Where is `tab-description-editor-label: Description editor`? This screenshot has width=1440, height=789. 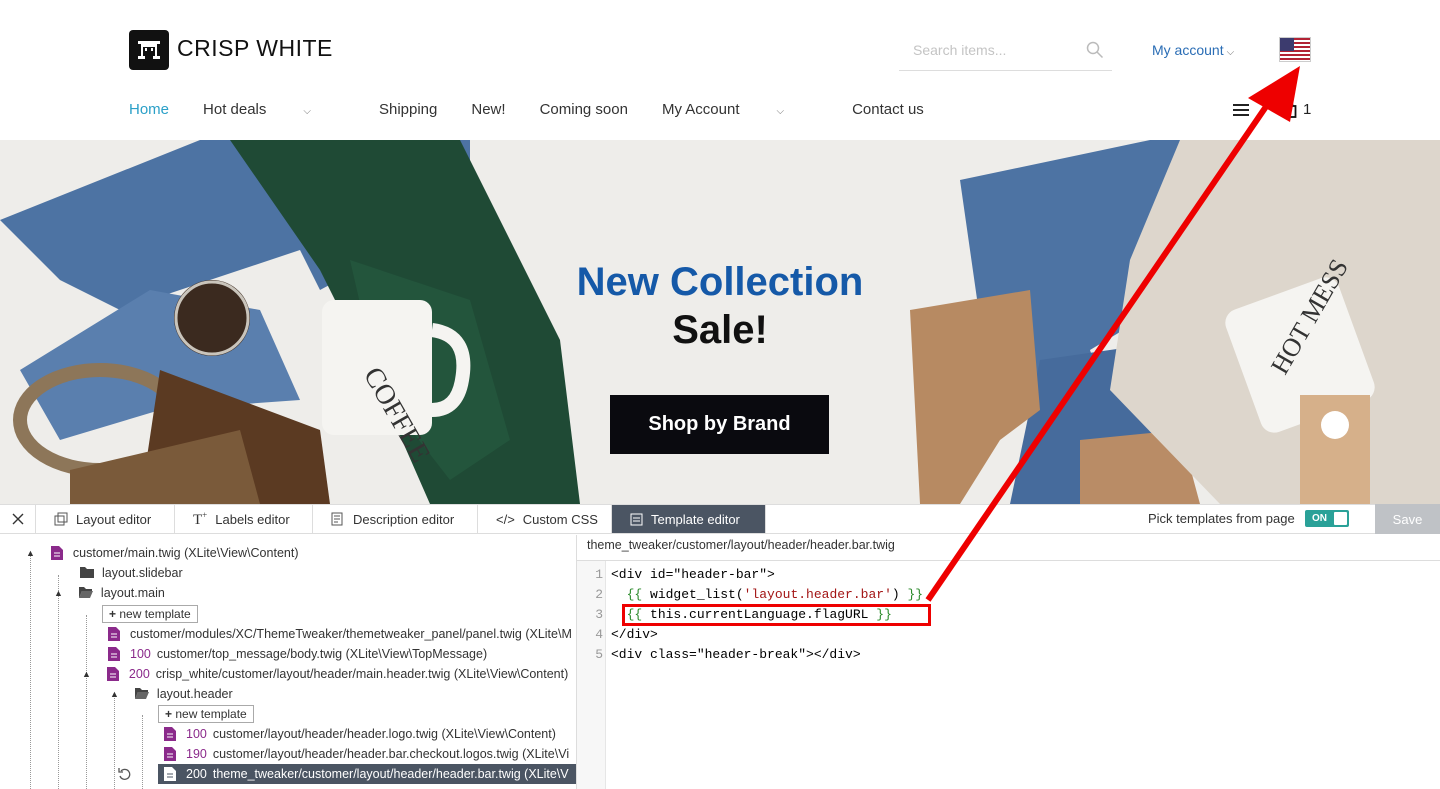 tab-description-editor-label: Description editor is located at coordinates (404, 519).